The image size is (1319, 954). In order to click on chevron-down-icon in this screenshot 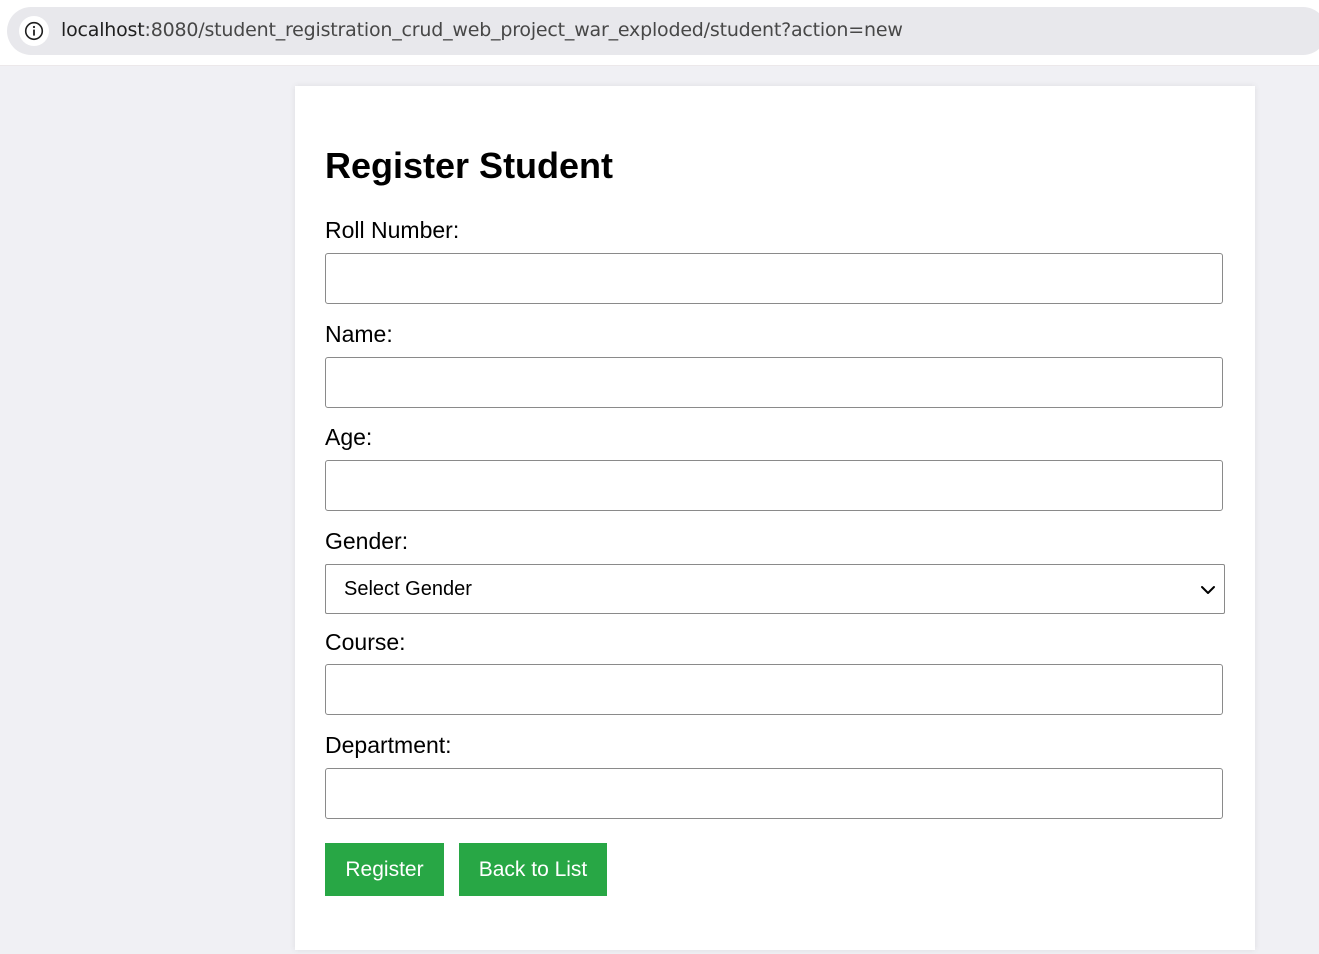, I will do `click(1208, 590)`.